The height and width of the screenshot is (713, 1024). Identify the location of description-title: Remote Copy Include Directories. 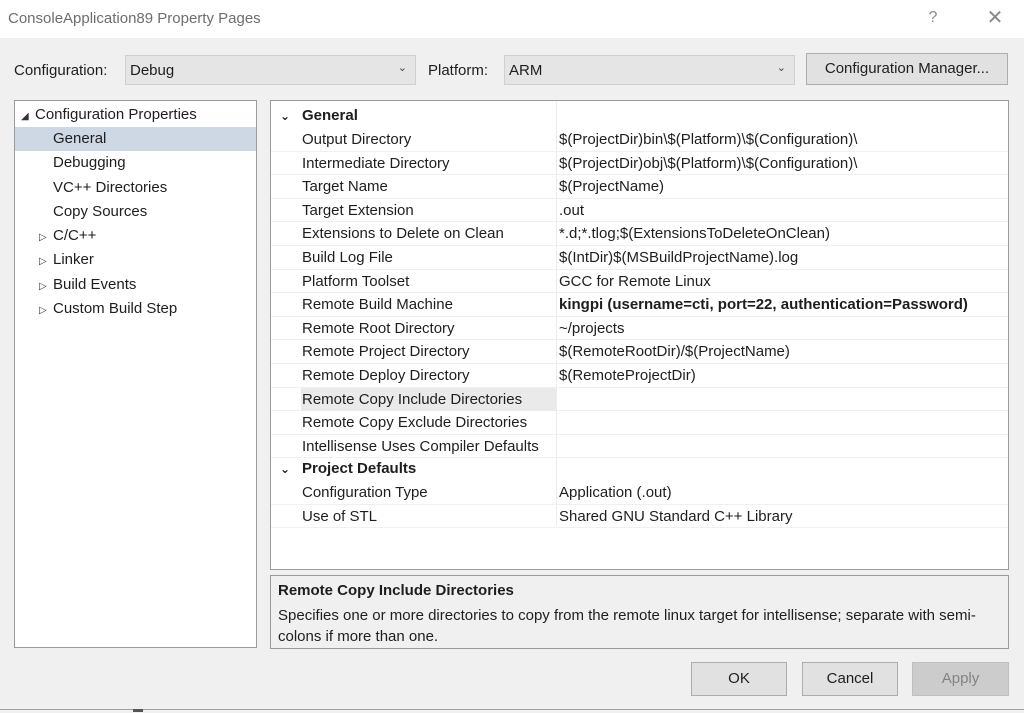
(396, 590).